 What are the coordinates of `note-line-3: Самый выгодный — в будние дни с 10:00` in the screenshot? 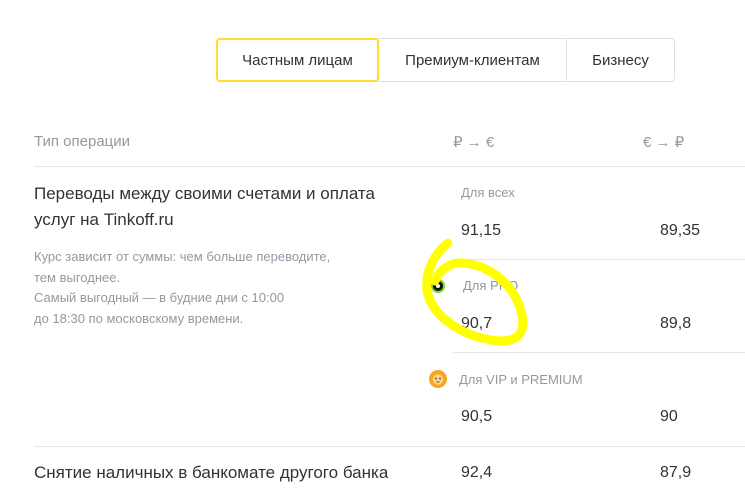 It's located at (159, 297).